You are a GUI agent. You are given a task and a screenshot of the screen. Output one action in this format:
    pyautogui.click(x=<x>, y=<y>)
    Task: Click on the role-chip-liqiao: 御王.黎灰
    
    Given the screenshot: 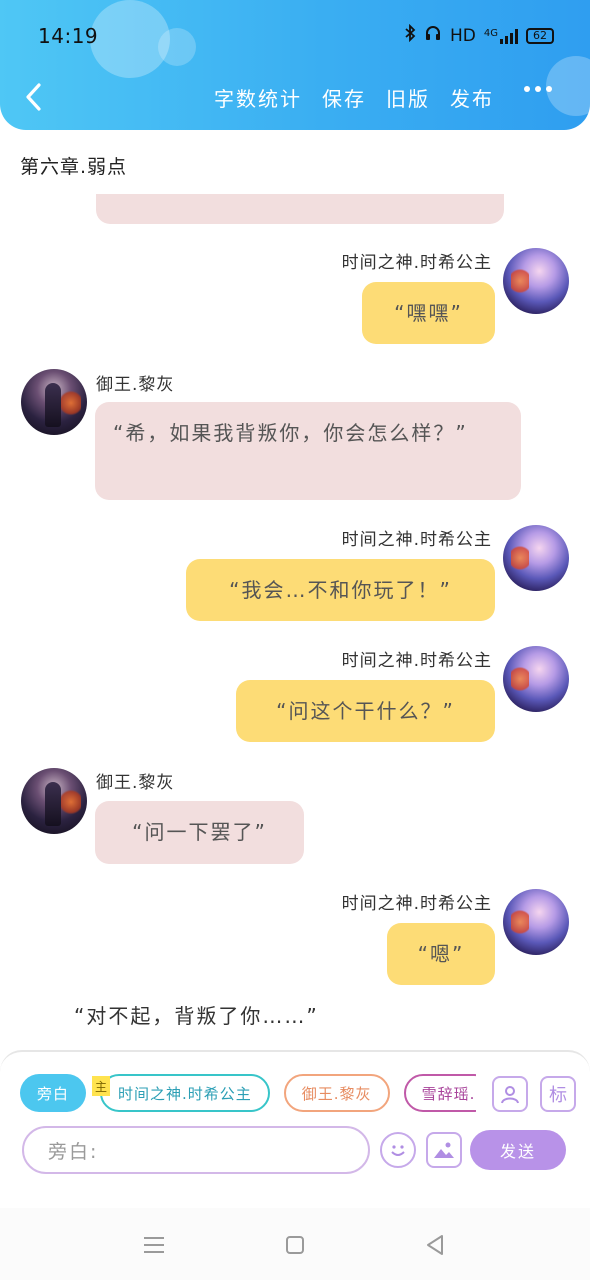 What is the action you would take?
    pyautogui.click(x=336, y=1093)
    